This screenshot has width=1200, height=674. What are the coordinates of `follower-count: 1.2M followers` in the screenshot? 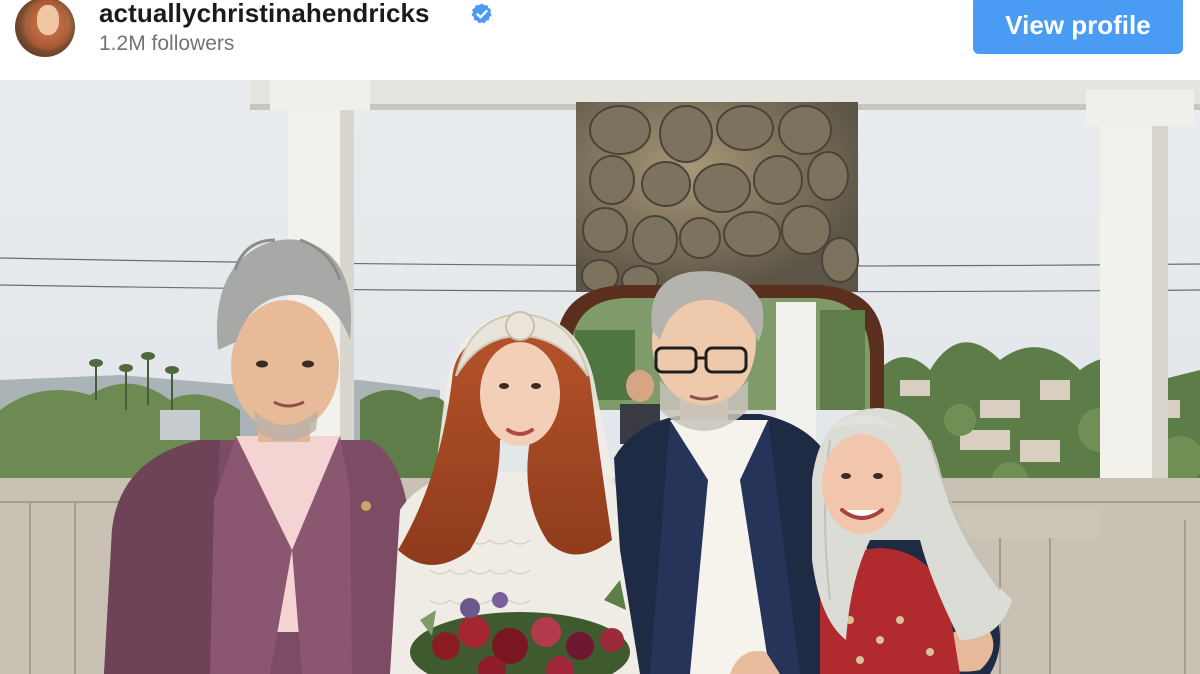 It's located at (167, 43).